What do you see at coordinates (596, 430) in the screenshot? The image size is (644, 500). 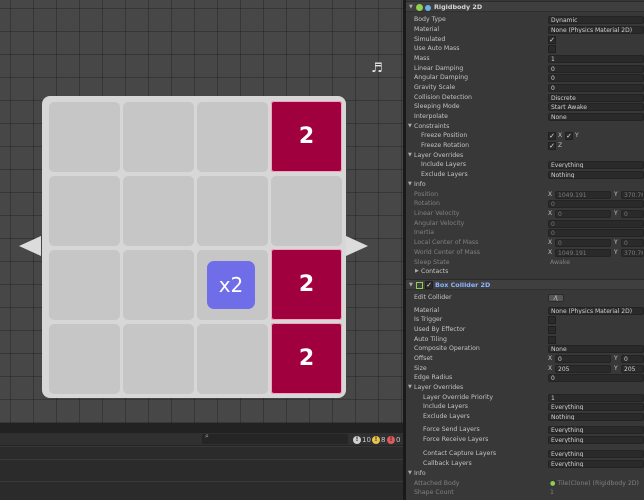 I see `force-send-layers-dropdown: Everything` at bounding box center [596, 430].